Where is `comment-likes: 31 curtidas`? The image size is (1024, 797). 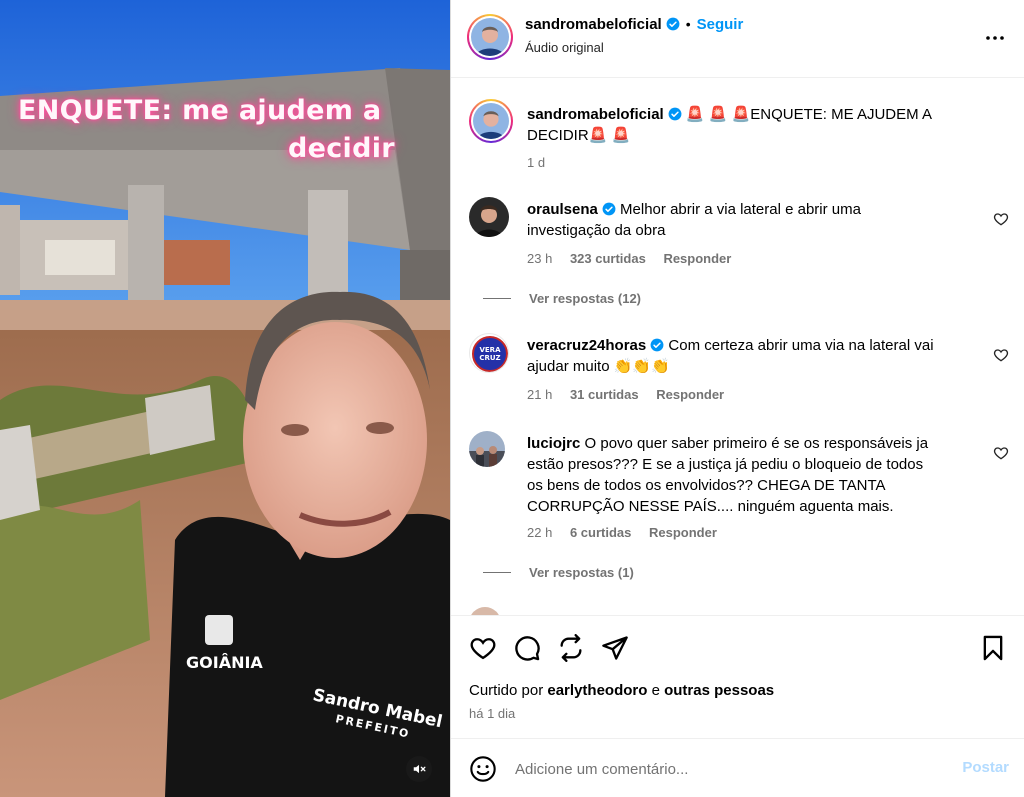
comment-likes: 31 curtidas is located at coordinates (604, 394).